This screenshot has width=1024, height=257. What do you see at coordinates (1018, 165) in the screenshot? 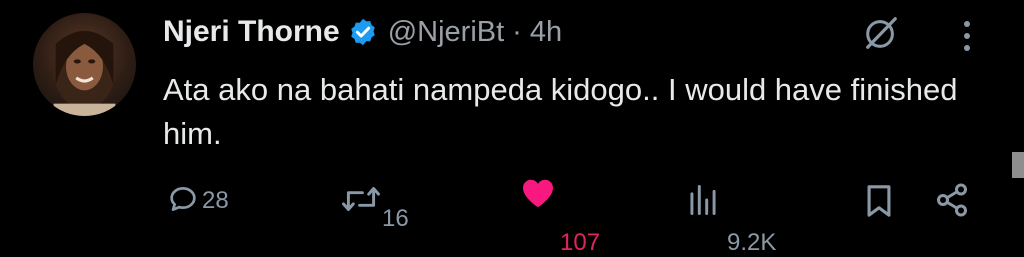
I see `scrollbar-handle` at bounding box center [1018, 165].